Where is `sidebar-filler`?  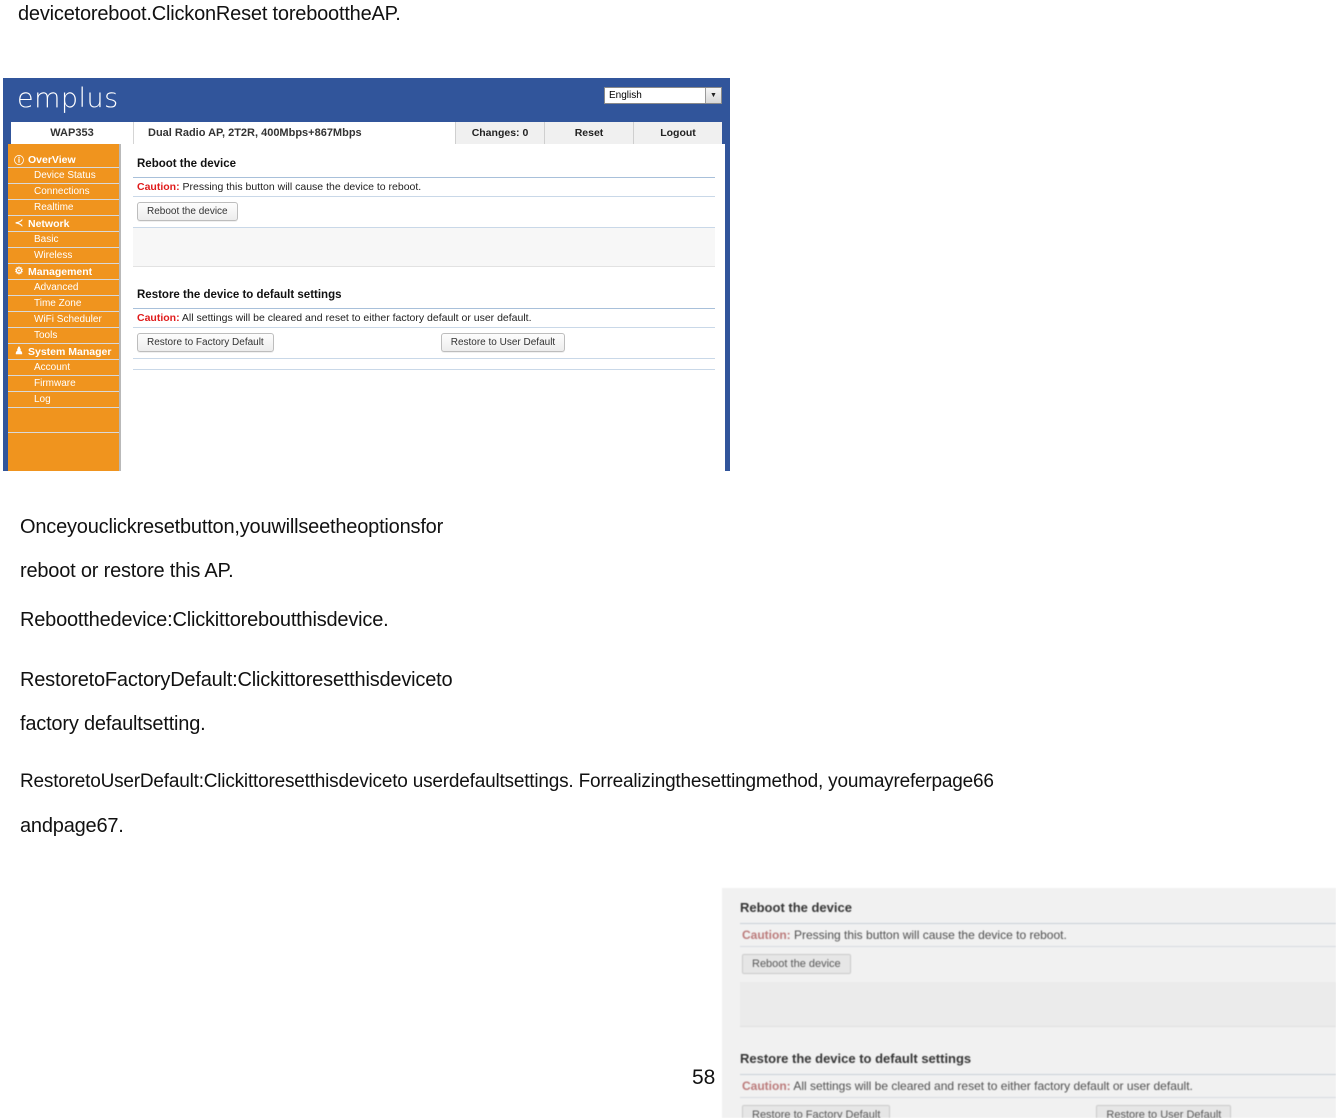 sidebar-filler is located at coordinates (63, 420).